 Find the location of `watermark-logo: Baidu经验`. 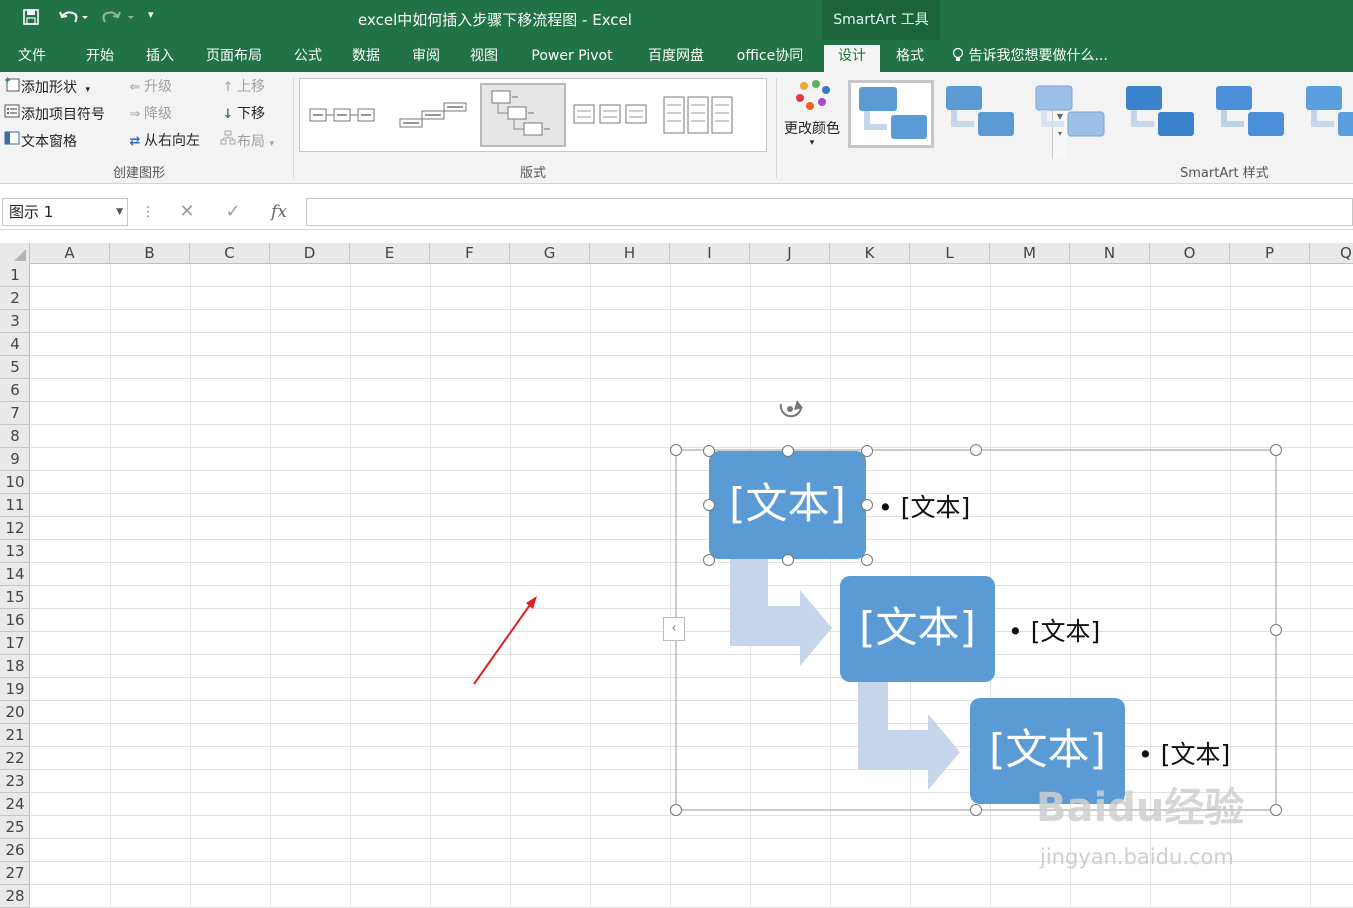

watermark-logo: Baidu经验 is located at coordinates (1140, 808).